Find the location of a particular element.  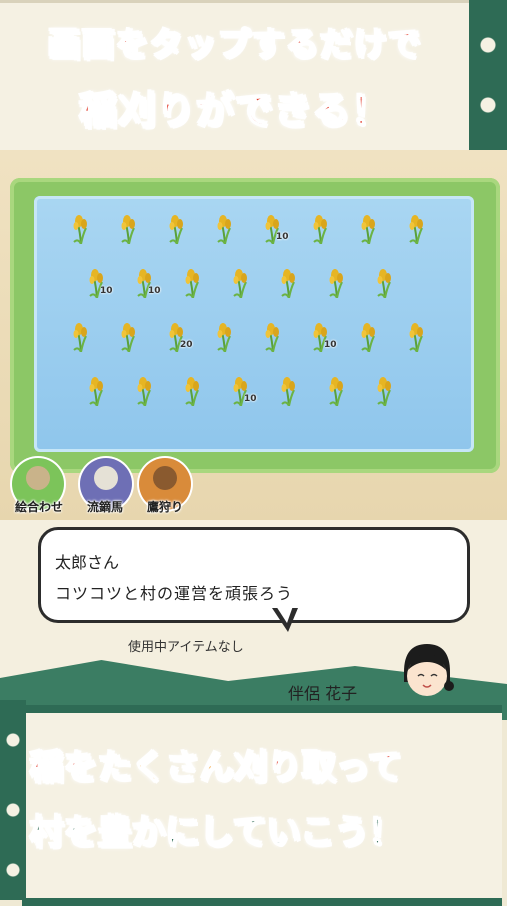

item-label-falconry: 鷹狩り is located at coordinates (164, 507).